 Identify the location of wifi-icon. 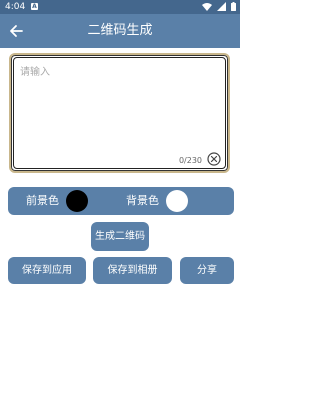
(207, 7).